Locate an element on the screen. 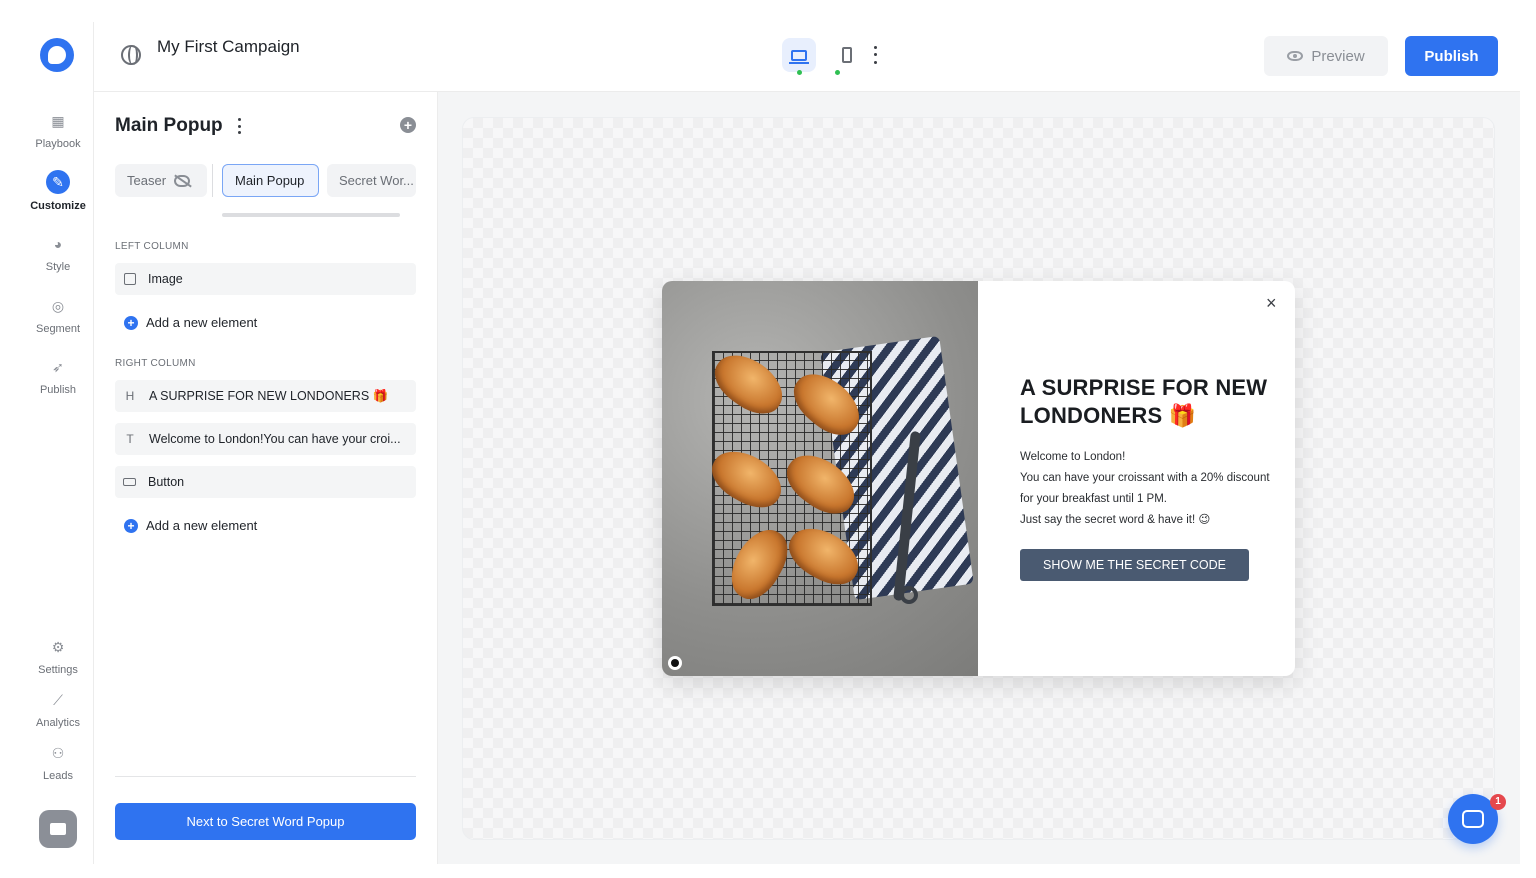 The height and width of the screenshot is (878, 1536). briefcase-icon is located at coordinates (58, 829).